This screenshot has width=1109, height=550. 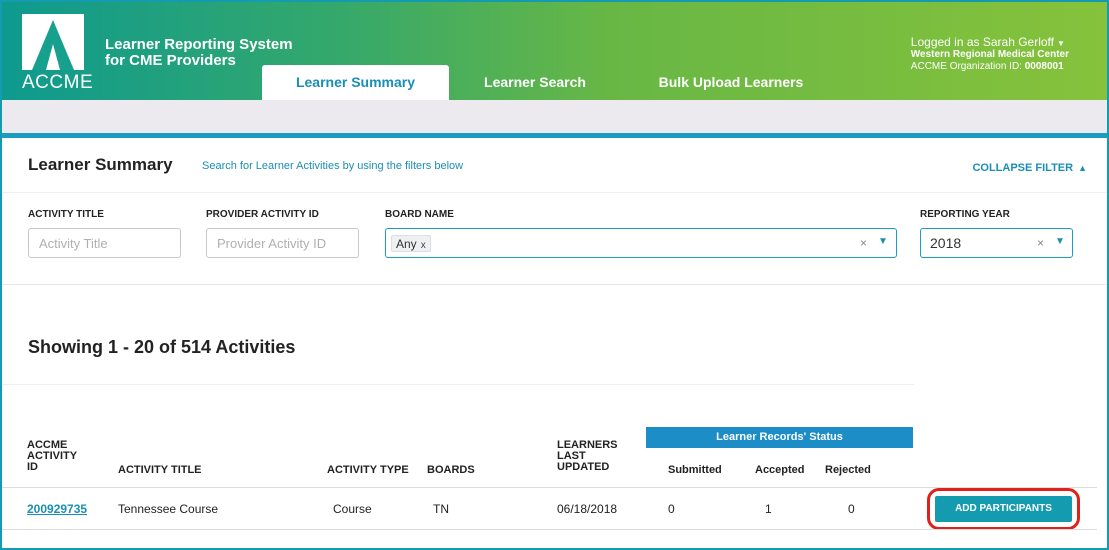 I want to click on subheader-band, so click(x=554, y=116).